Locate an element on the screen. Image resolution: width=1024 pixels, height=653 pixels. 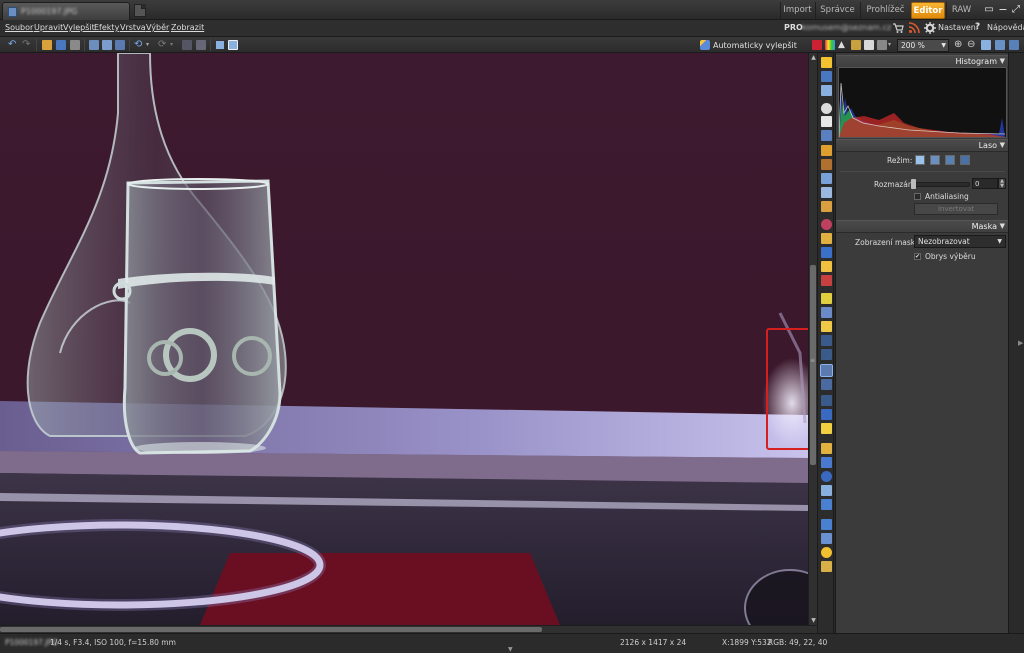
eraser-icon is located at coordinates (826, 312).